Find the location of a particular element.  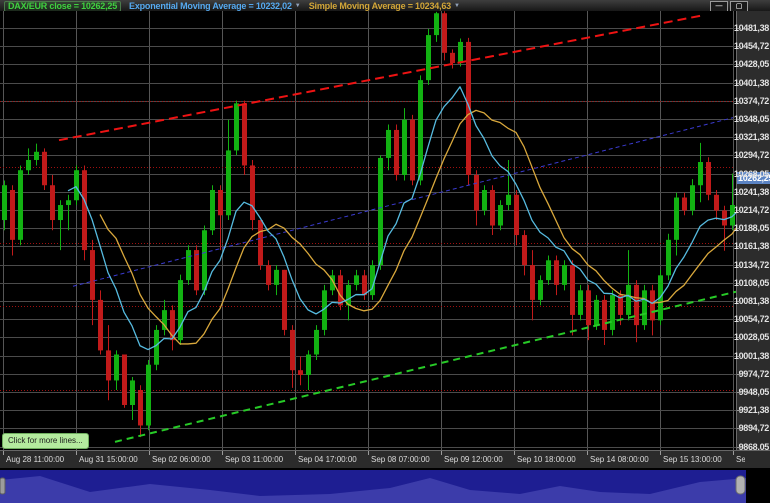

time-axis-label: Sep 15 13:00:00 is located at coordinates (692, 459).